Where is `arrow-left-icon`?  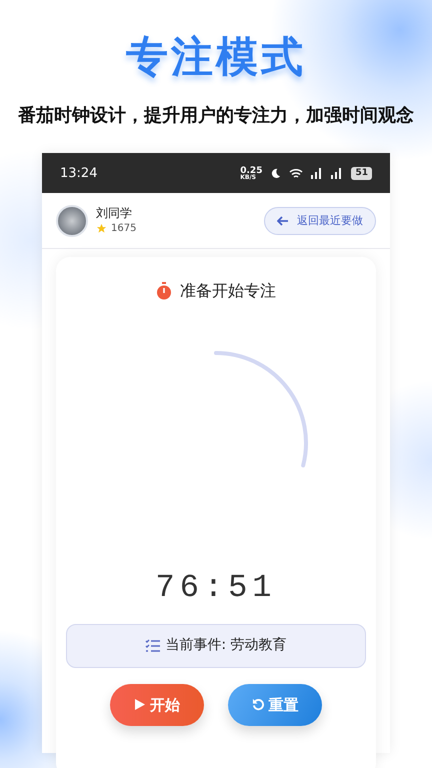
arrow-left-icon is located at coordinates (283, 221).